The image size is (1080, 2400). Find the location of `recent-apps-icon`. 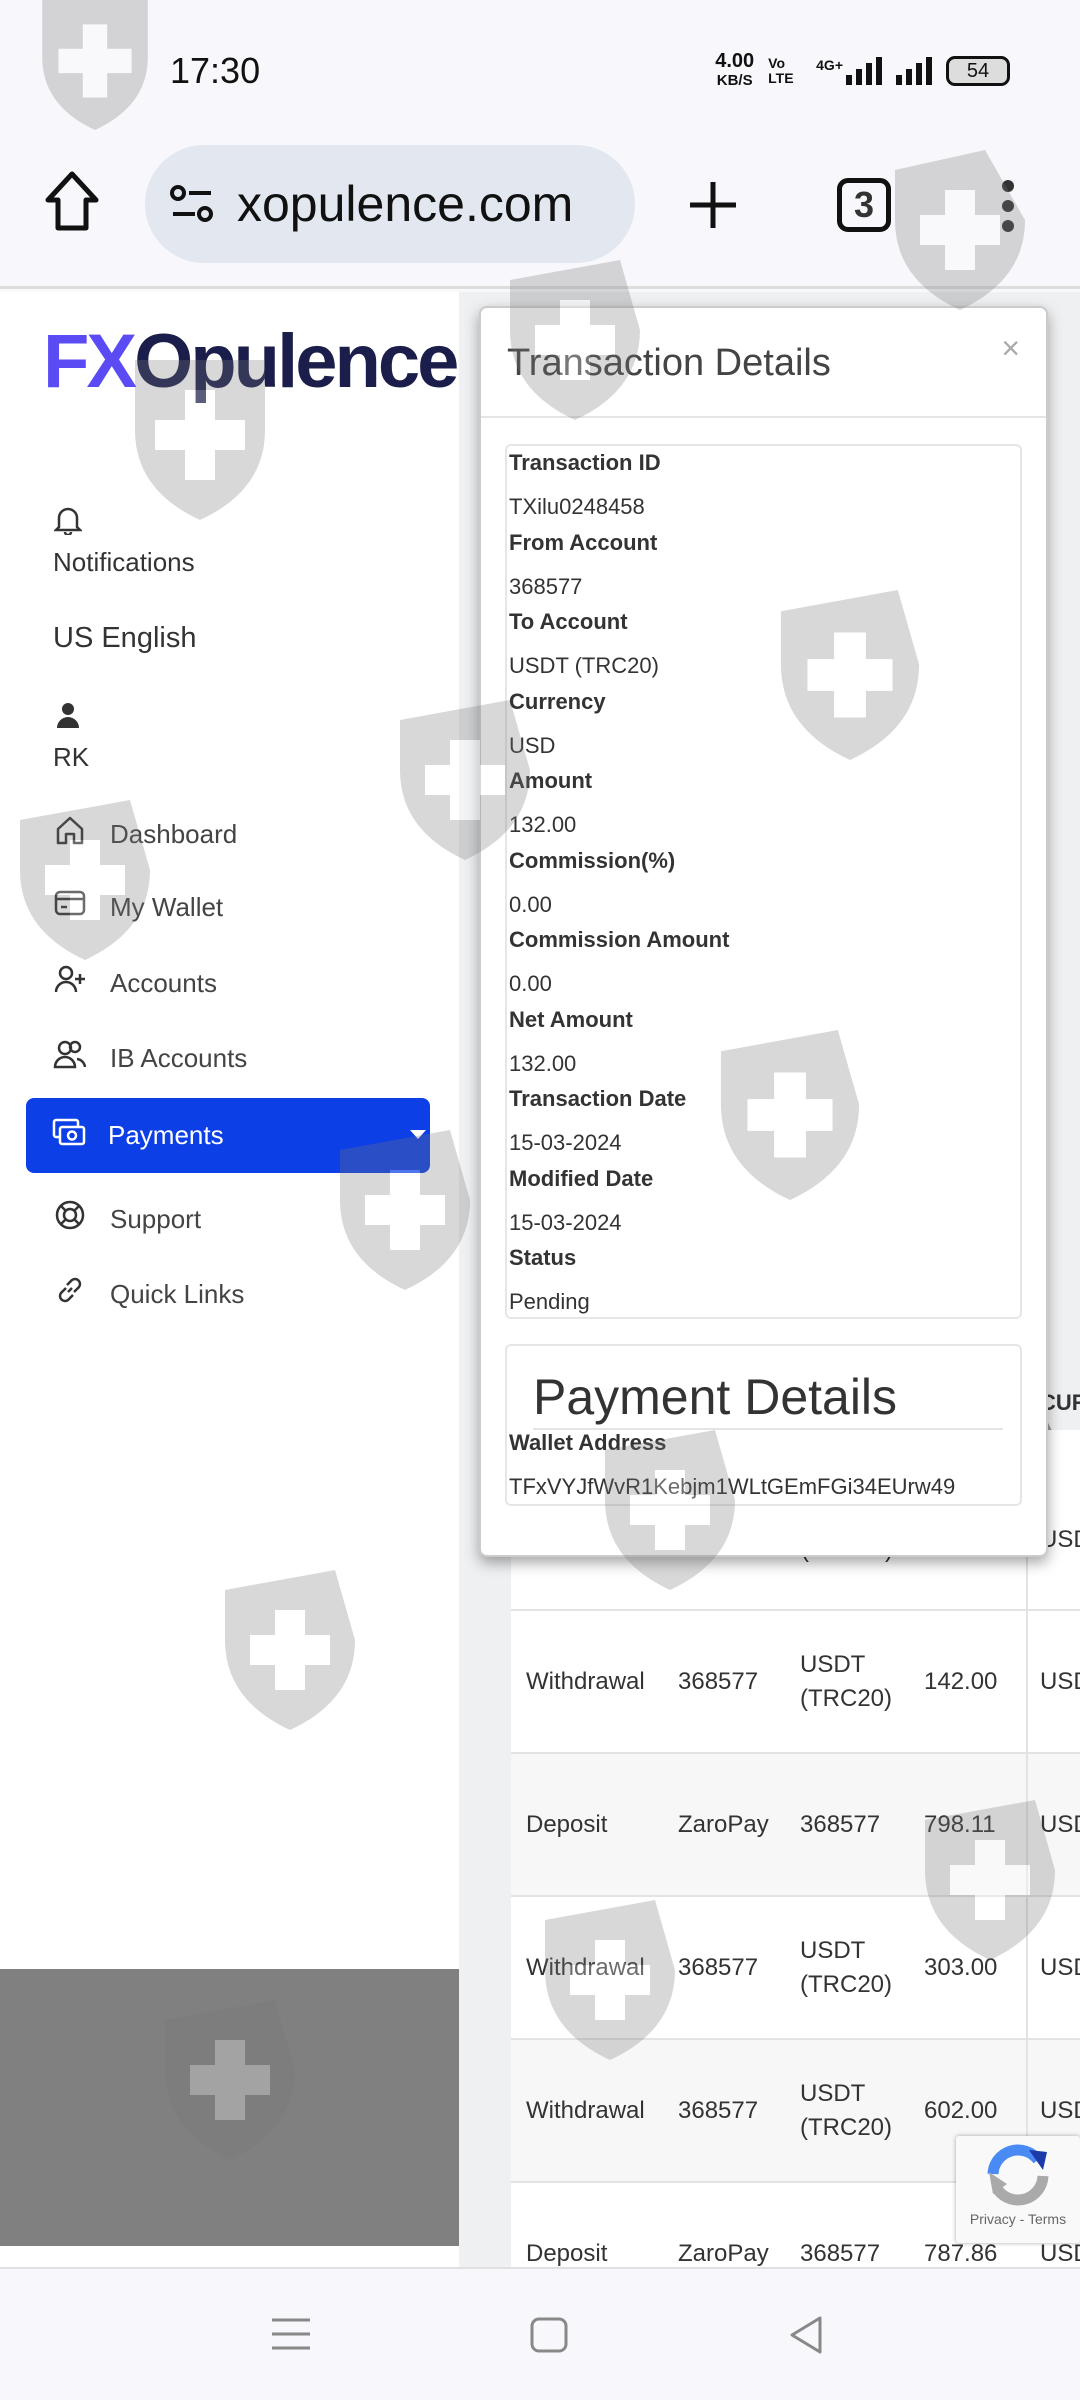

recent-apps-icon is located at coordinates (291, 2336).